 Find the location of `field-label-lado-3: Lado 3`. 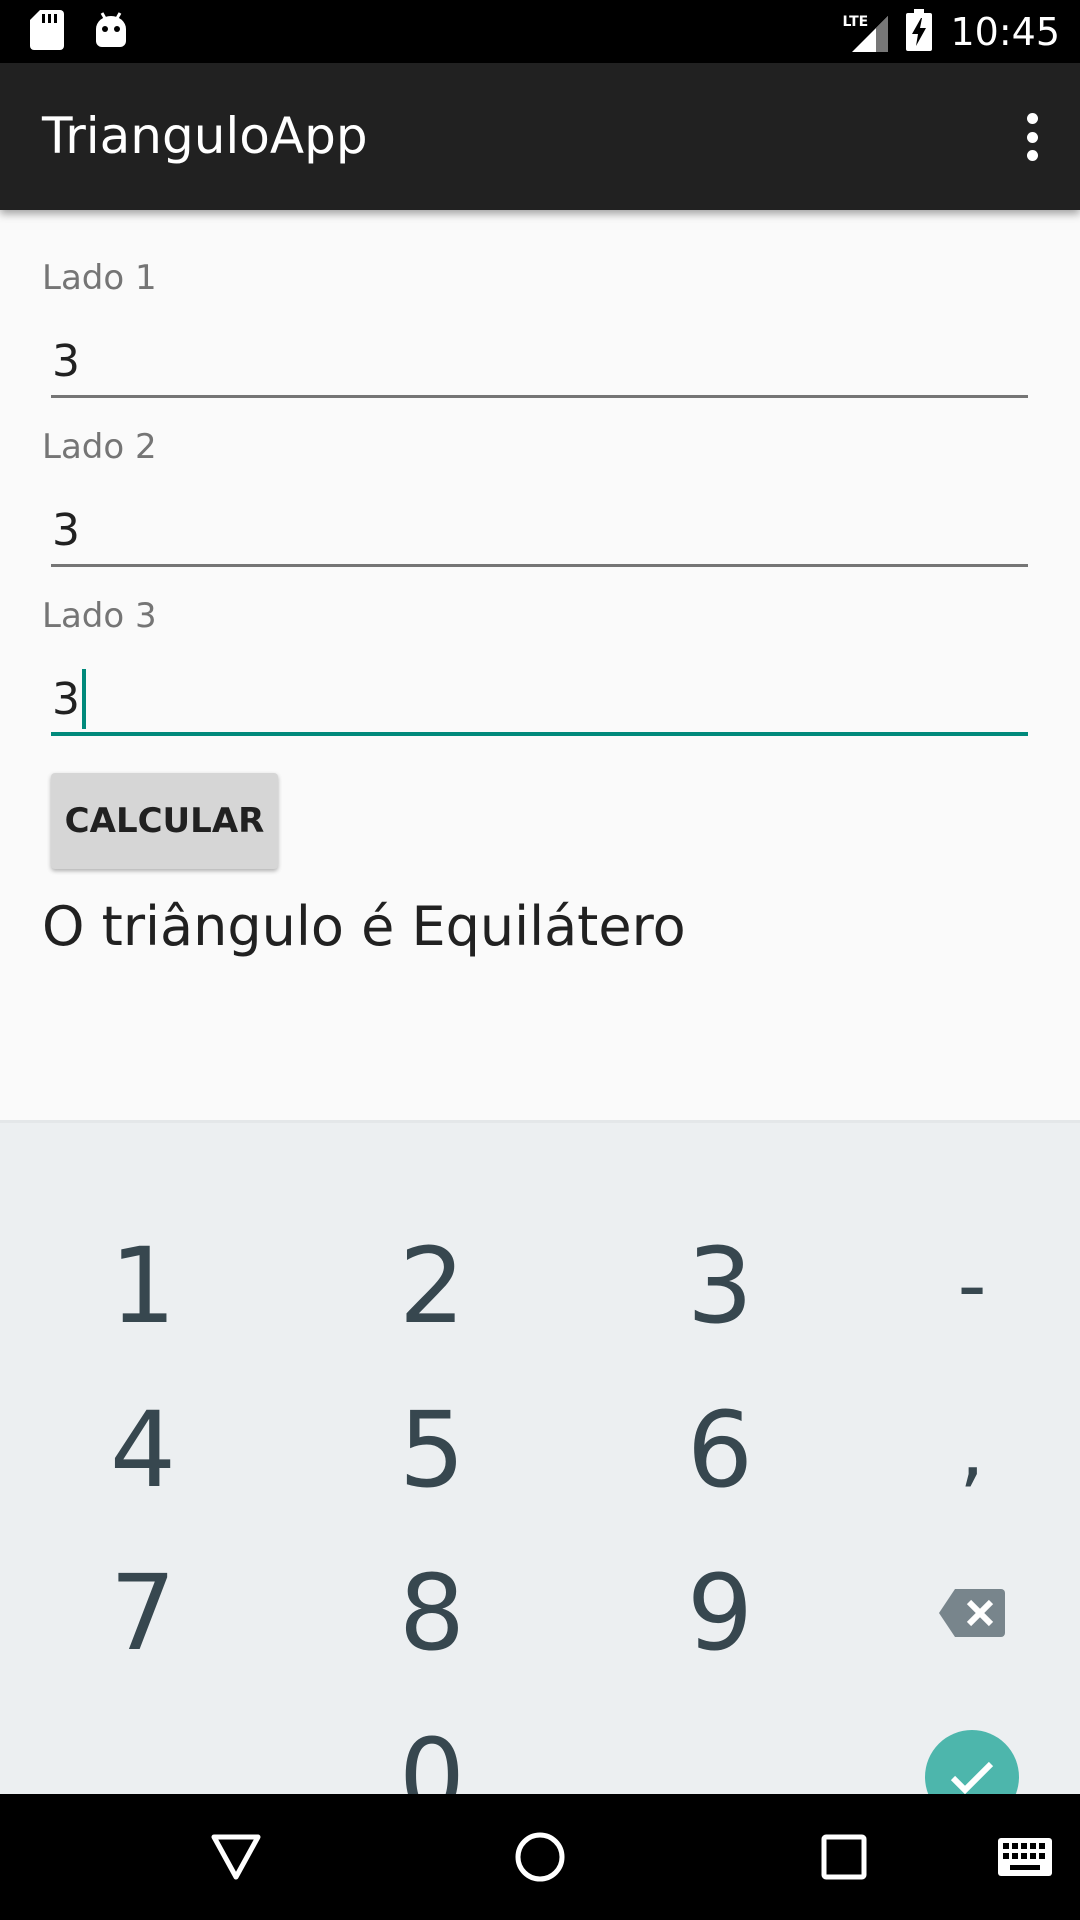

field-label-lado-3: Lado 3 is located at coordinates (99, 616).